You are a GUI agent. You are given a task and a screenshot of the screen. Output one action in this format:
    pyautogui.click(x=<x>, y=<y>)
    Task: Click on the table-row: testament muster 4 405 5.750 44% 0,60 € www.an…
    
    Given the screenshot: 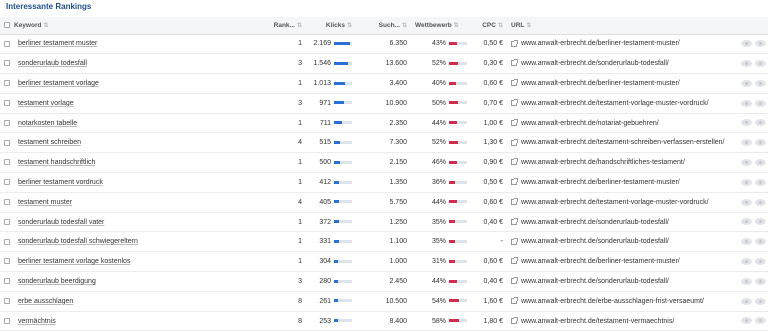 What is the action you would take?
    pyautogui.click(x=384, y=202)
    